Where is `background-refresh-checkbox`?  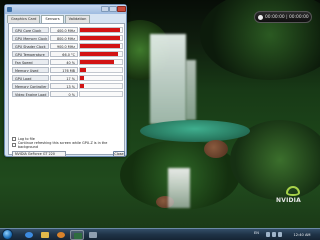 background-refresh-checkbox is located at coordinates (14, 144).